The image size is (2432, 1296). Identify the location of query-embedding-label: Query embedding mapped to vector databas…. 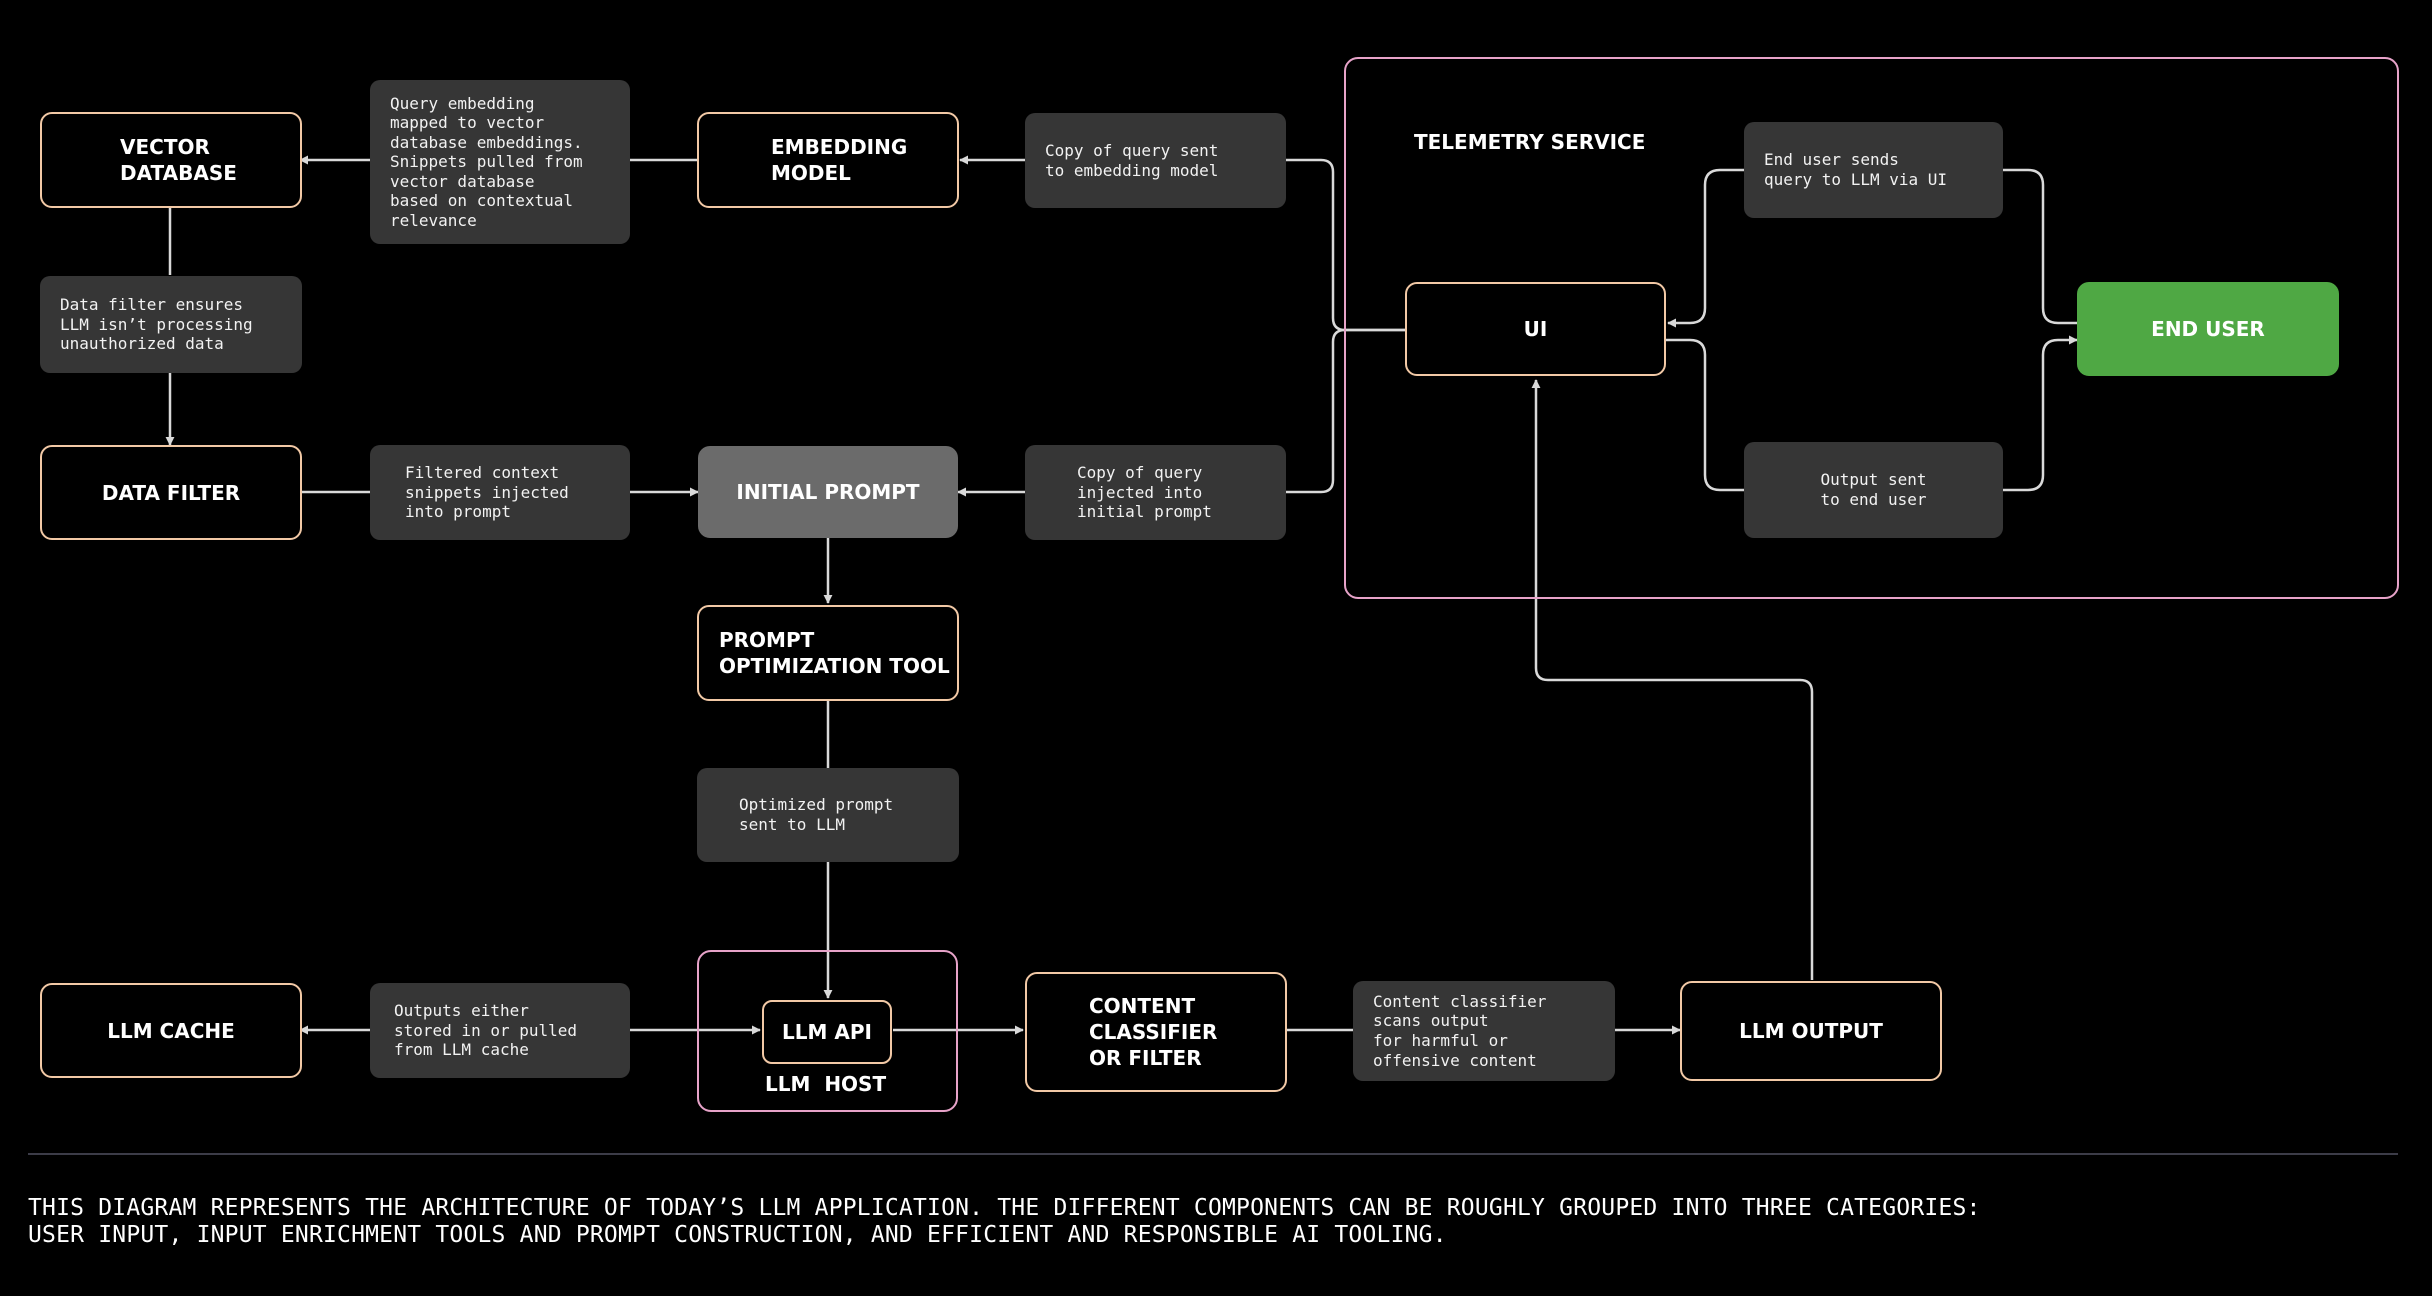
(500, 162).